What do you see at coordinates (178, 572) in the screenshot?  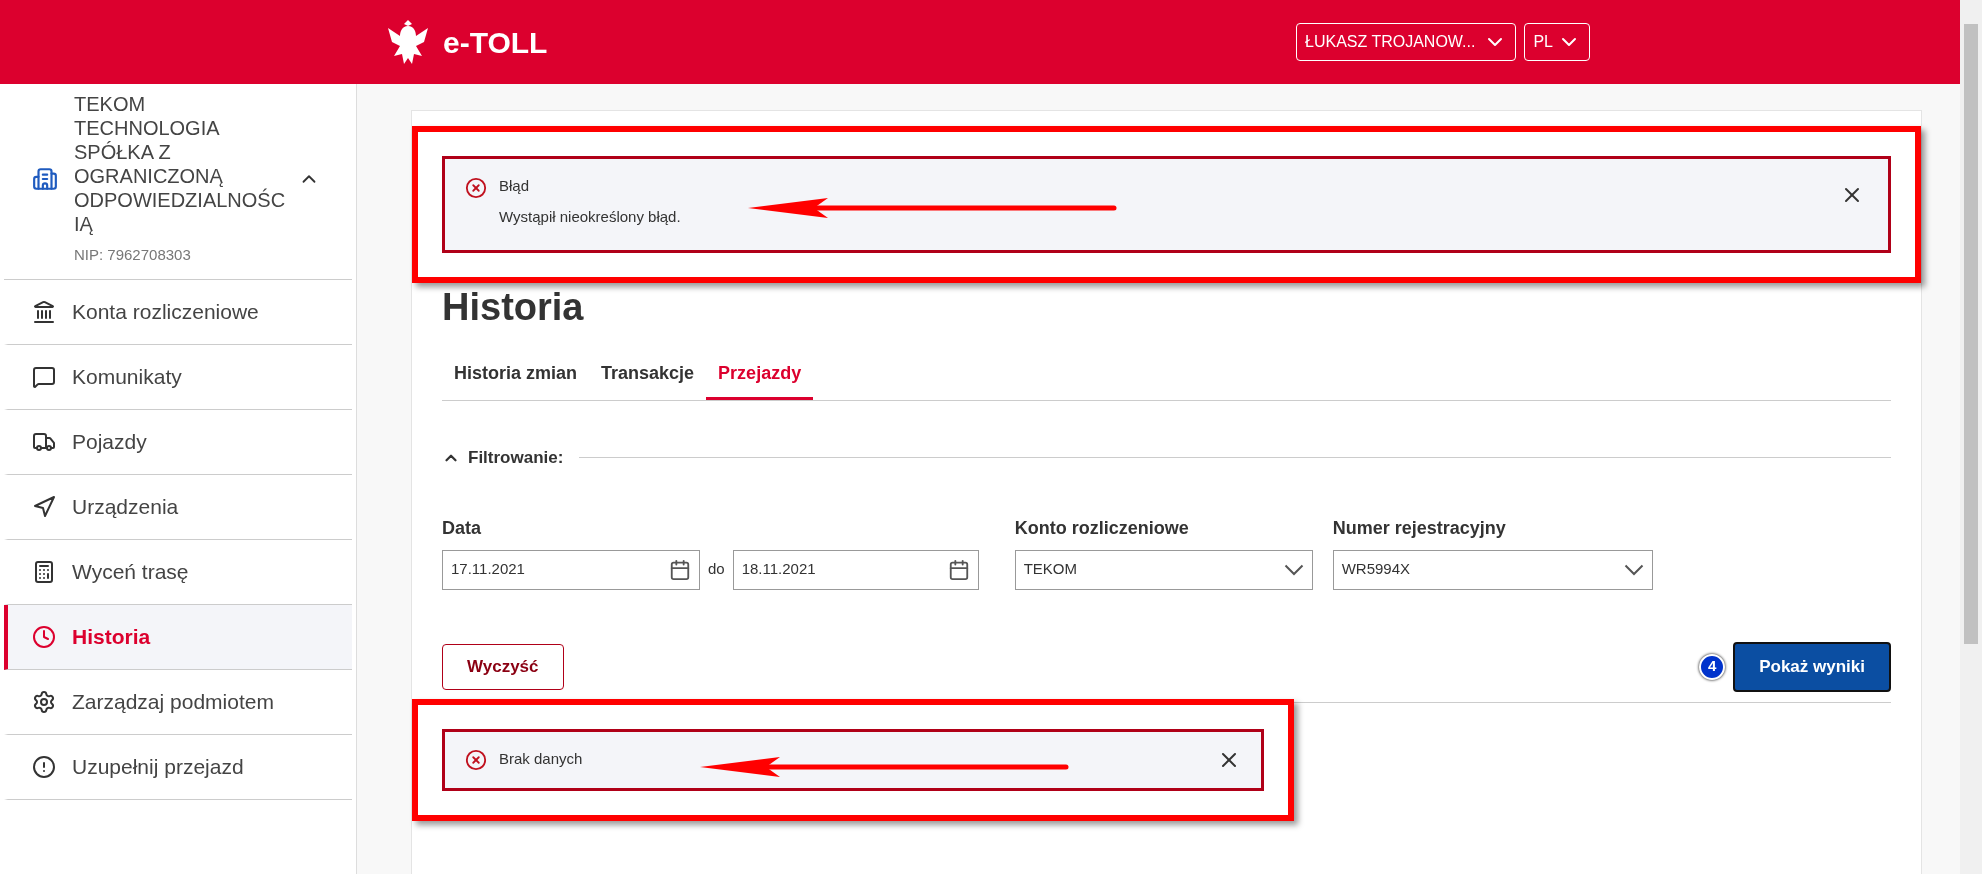 I see `sidebar-item: Wyceń trasę` at bounding box center [178, 572].